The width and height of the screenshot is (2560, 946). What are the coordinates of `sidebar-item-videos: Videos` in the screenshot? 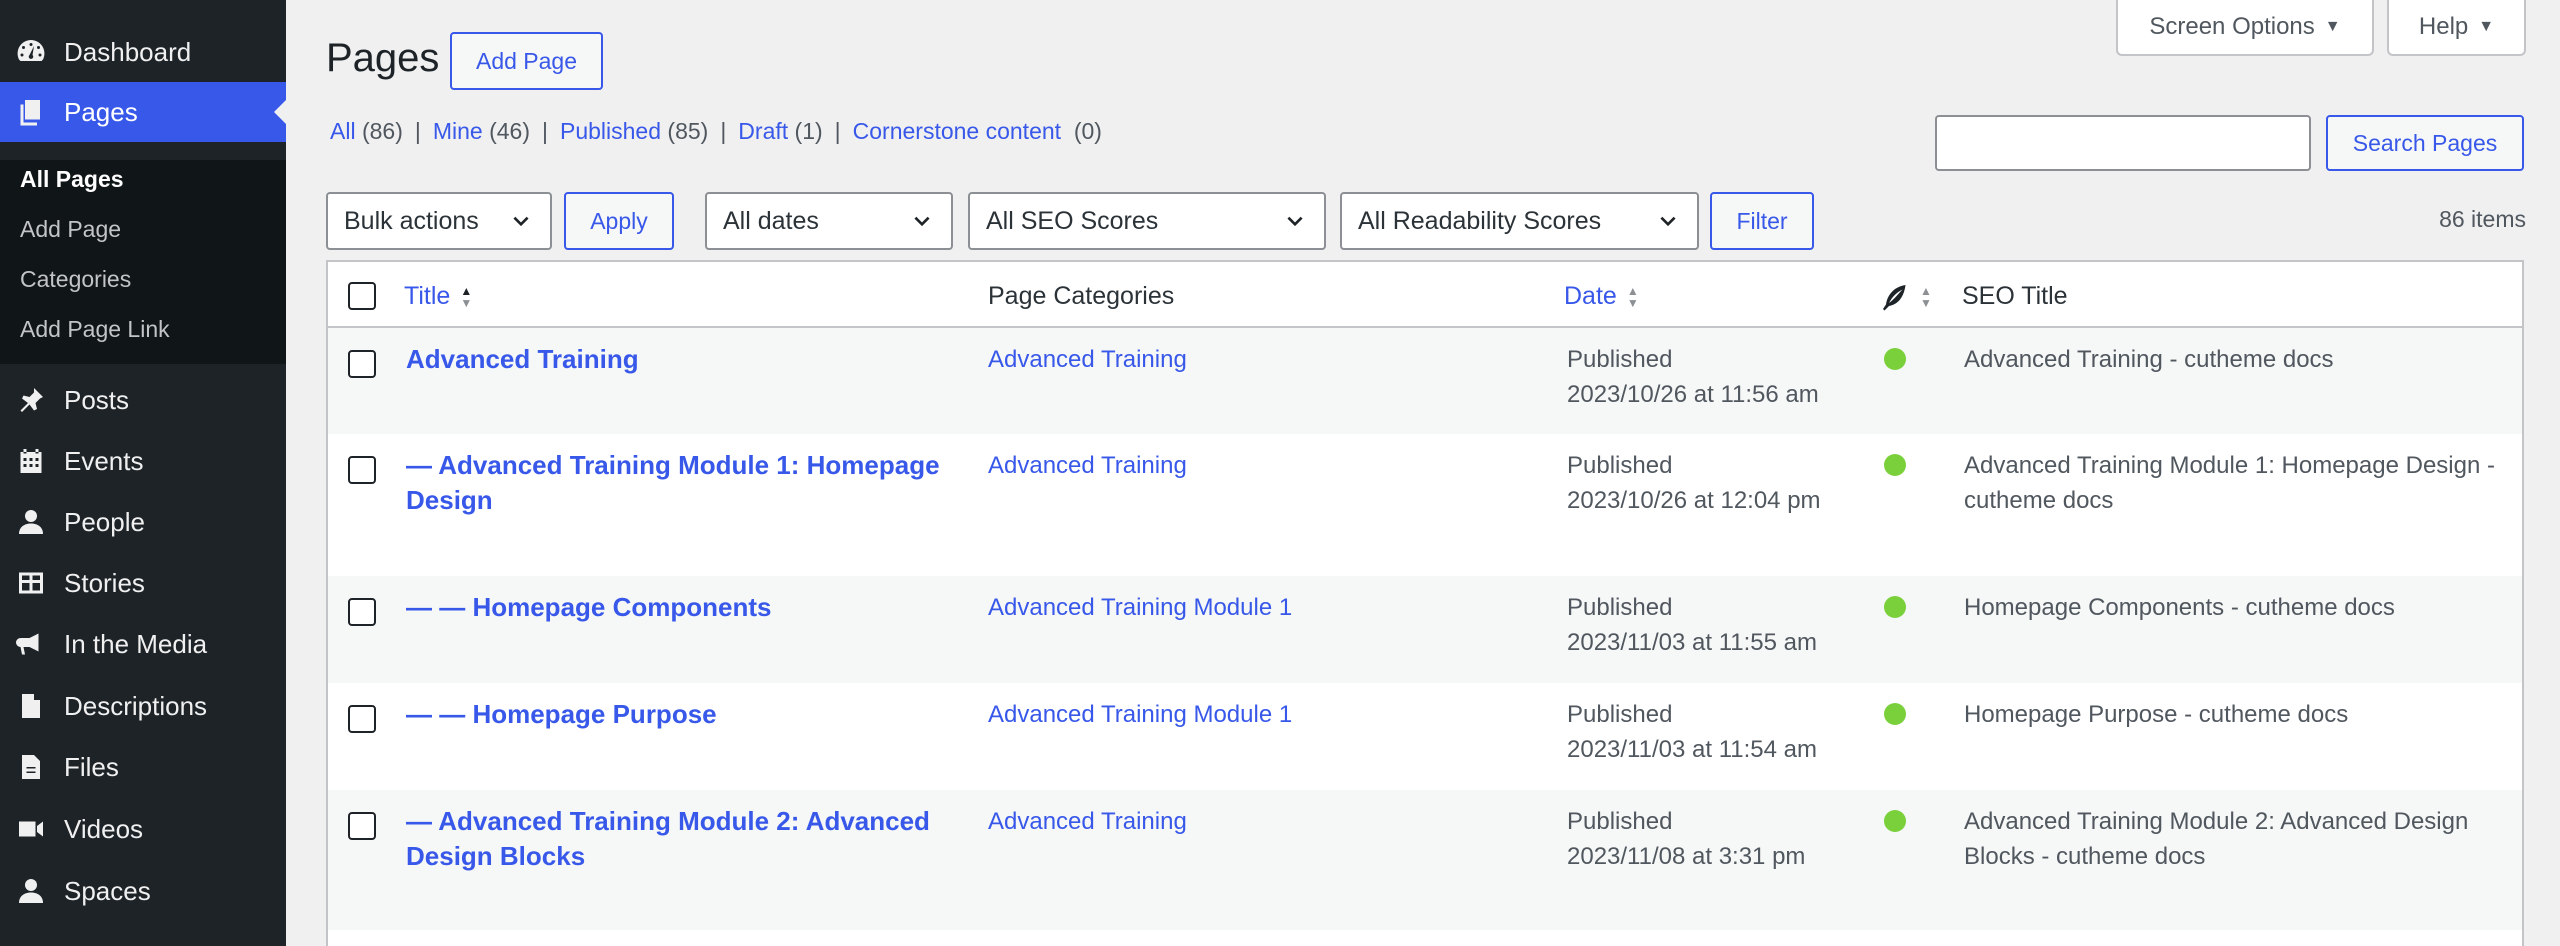 It's located at (143, 829).